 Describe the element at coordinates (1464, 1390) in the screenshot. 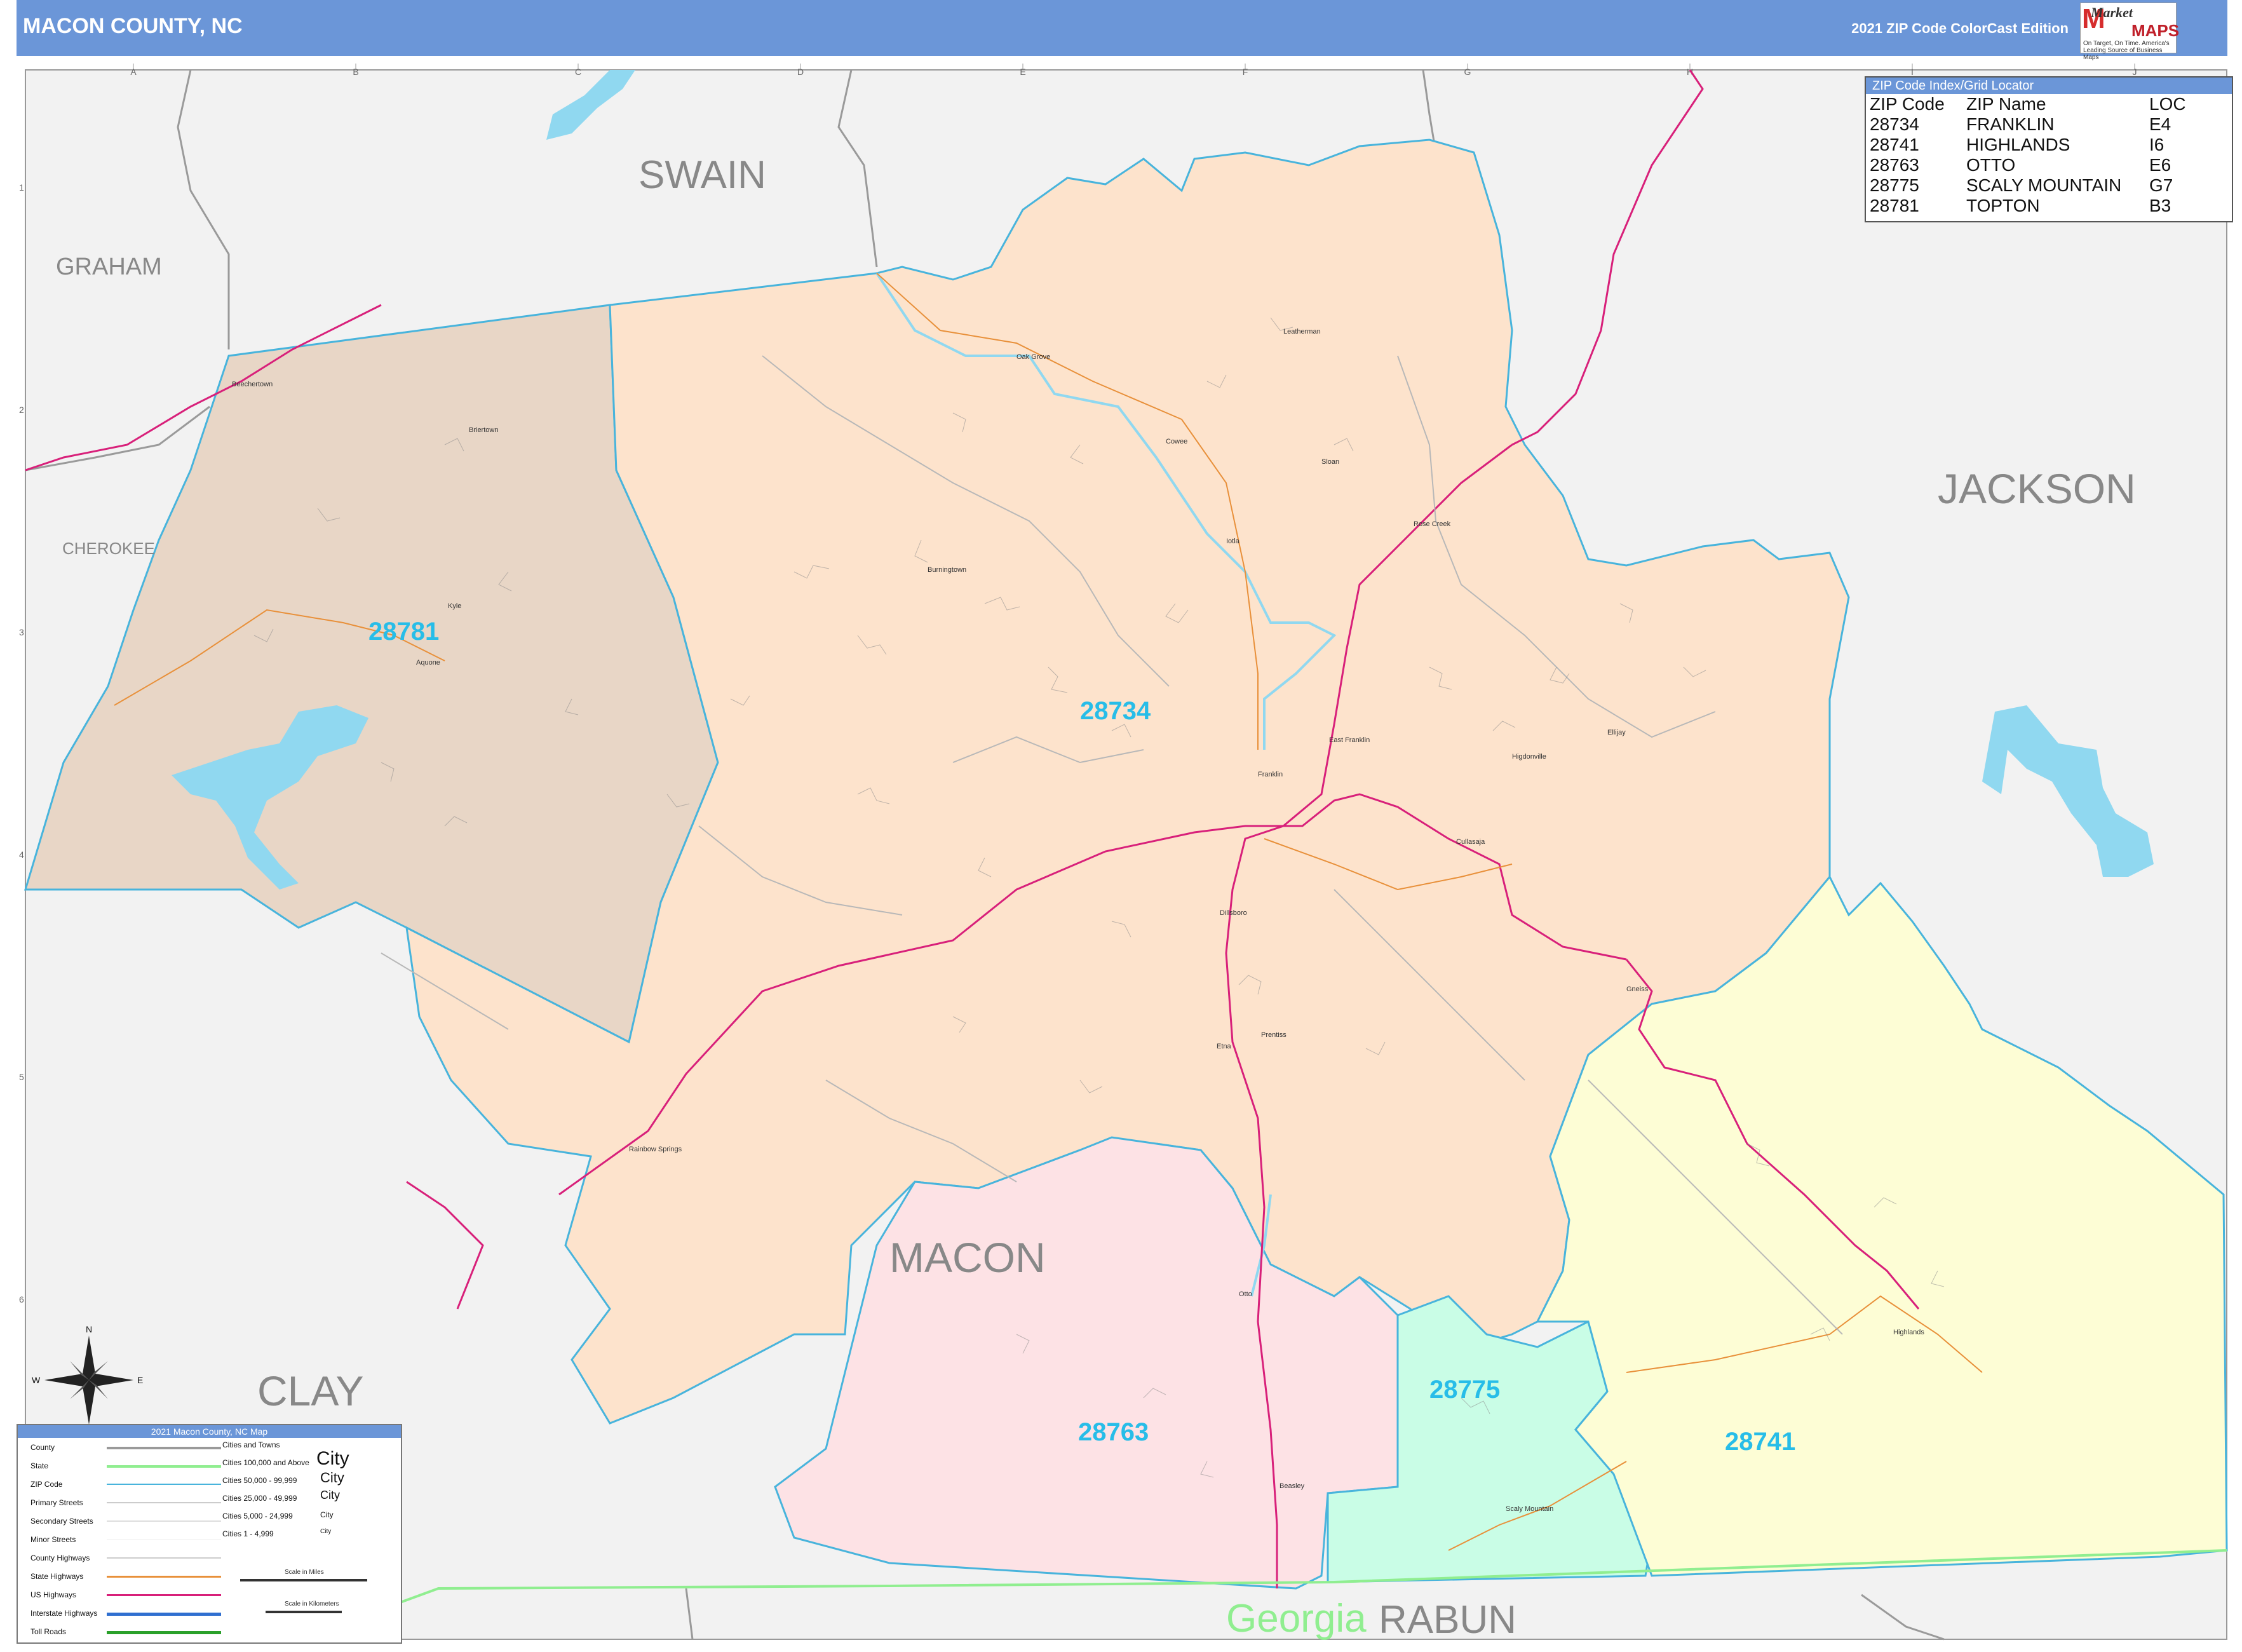

I see `zip-label-28775: 28775` at that location.